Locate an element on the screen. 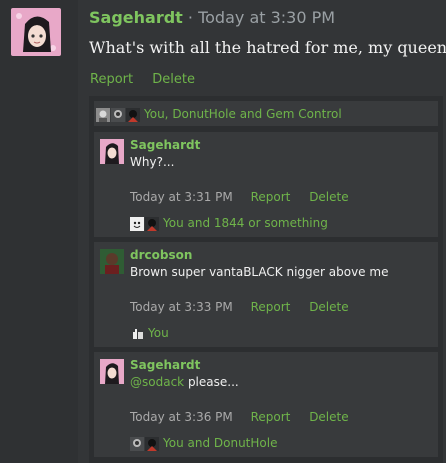 The width and height of the screenshot is (446, 463). reply-reactions: You is located at coordinates (149, 333).